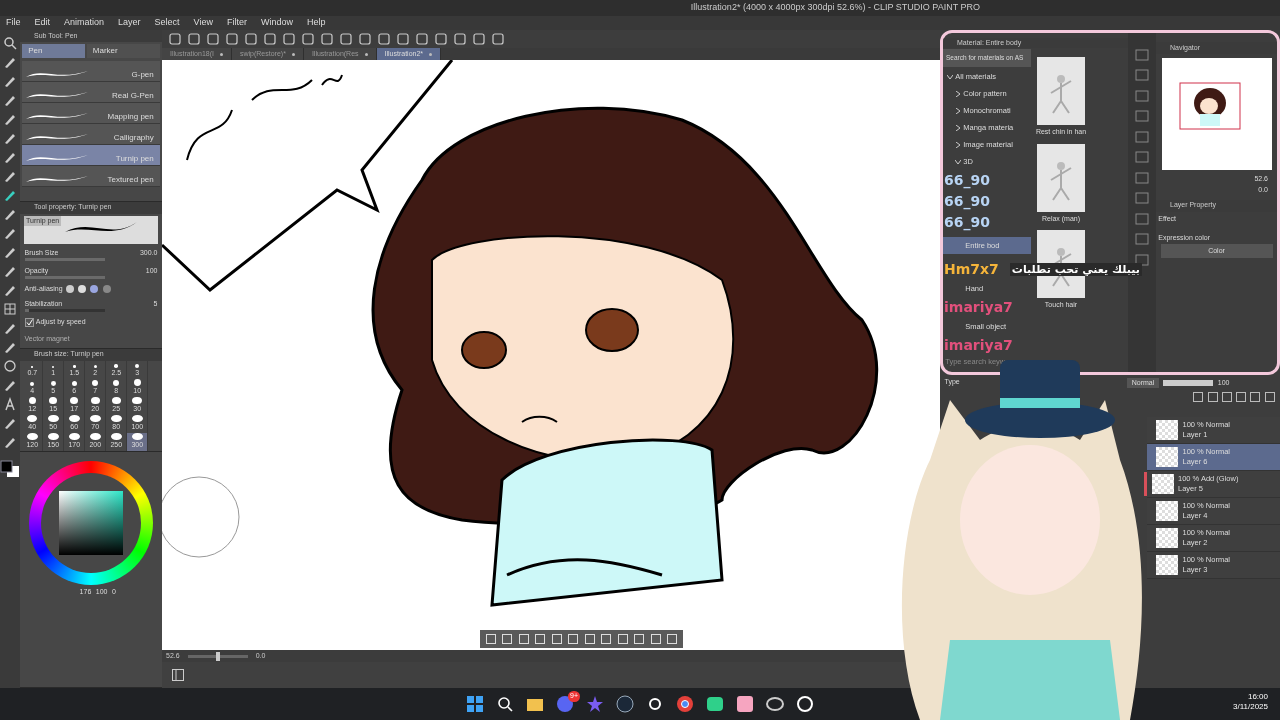 Image resolution: width=1280 pixels, height=720 pixels. What do you see at coordinates (42, 23) in the screenshot?
I see `menu-item: Edit` at bounding box center [42, 23].